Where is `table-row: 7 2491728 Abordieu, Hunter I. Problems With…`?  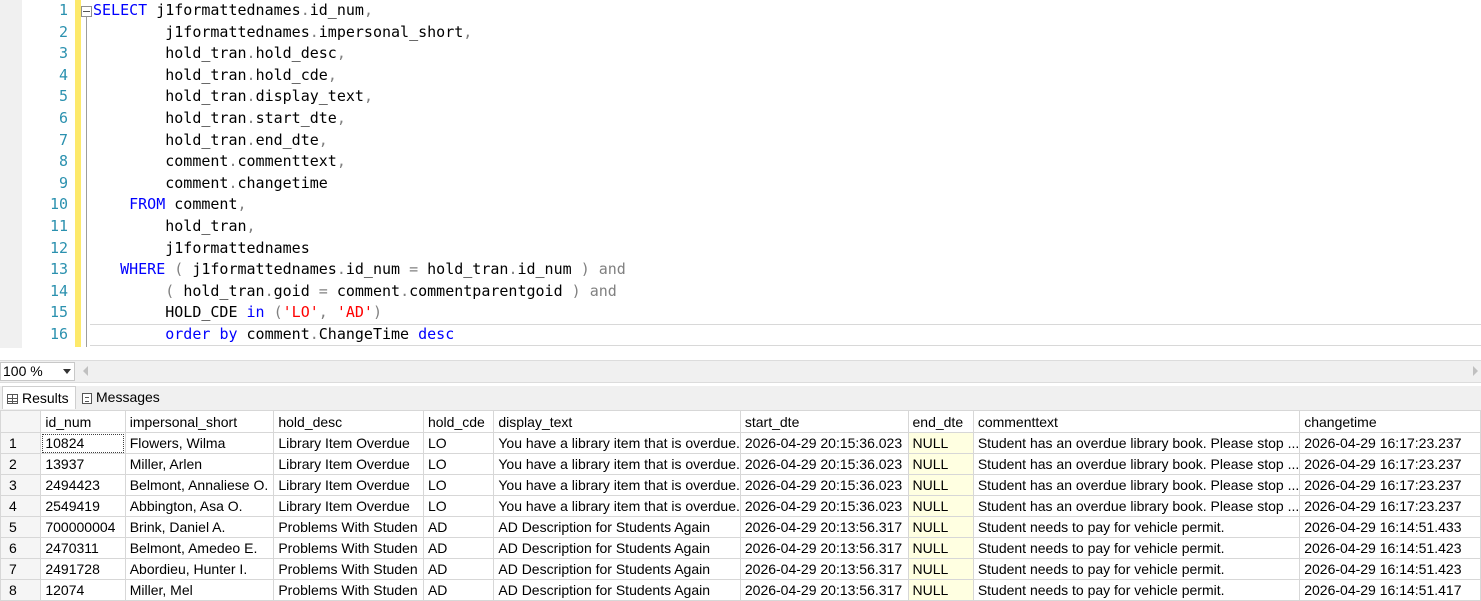 table-row: 7 2491728 Abordieu, Hunter I. Problems With… is located at coordinates (740, 569).